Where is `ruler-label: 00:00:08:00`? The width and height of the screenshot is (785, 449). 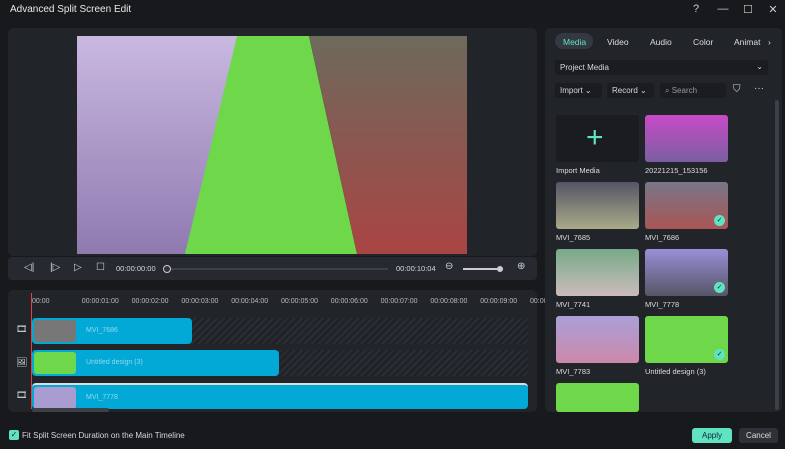
ruler-label: 00:00:08:00 is located at coordinates (449, 301).